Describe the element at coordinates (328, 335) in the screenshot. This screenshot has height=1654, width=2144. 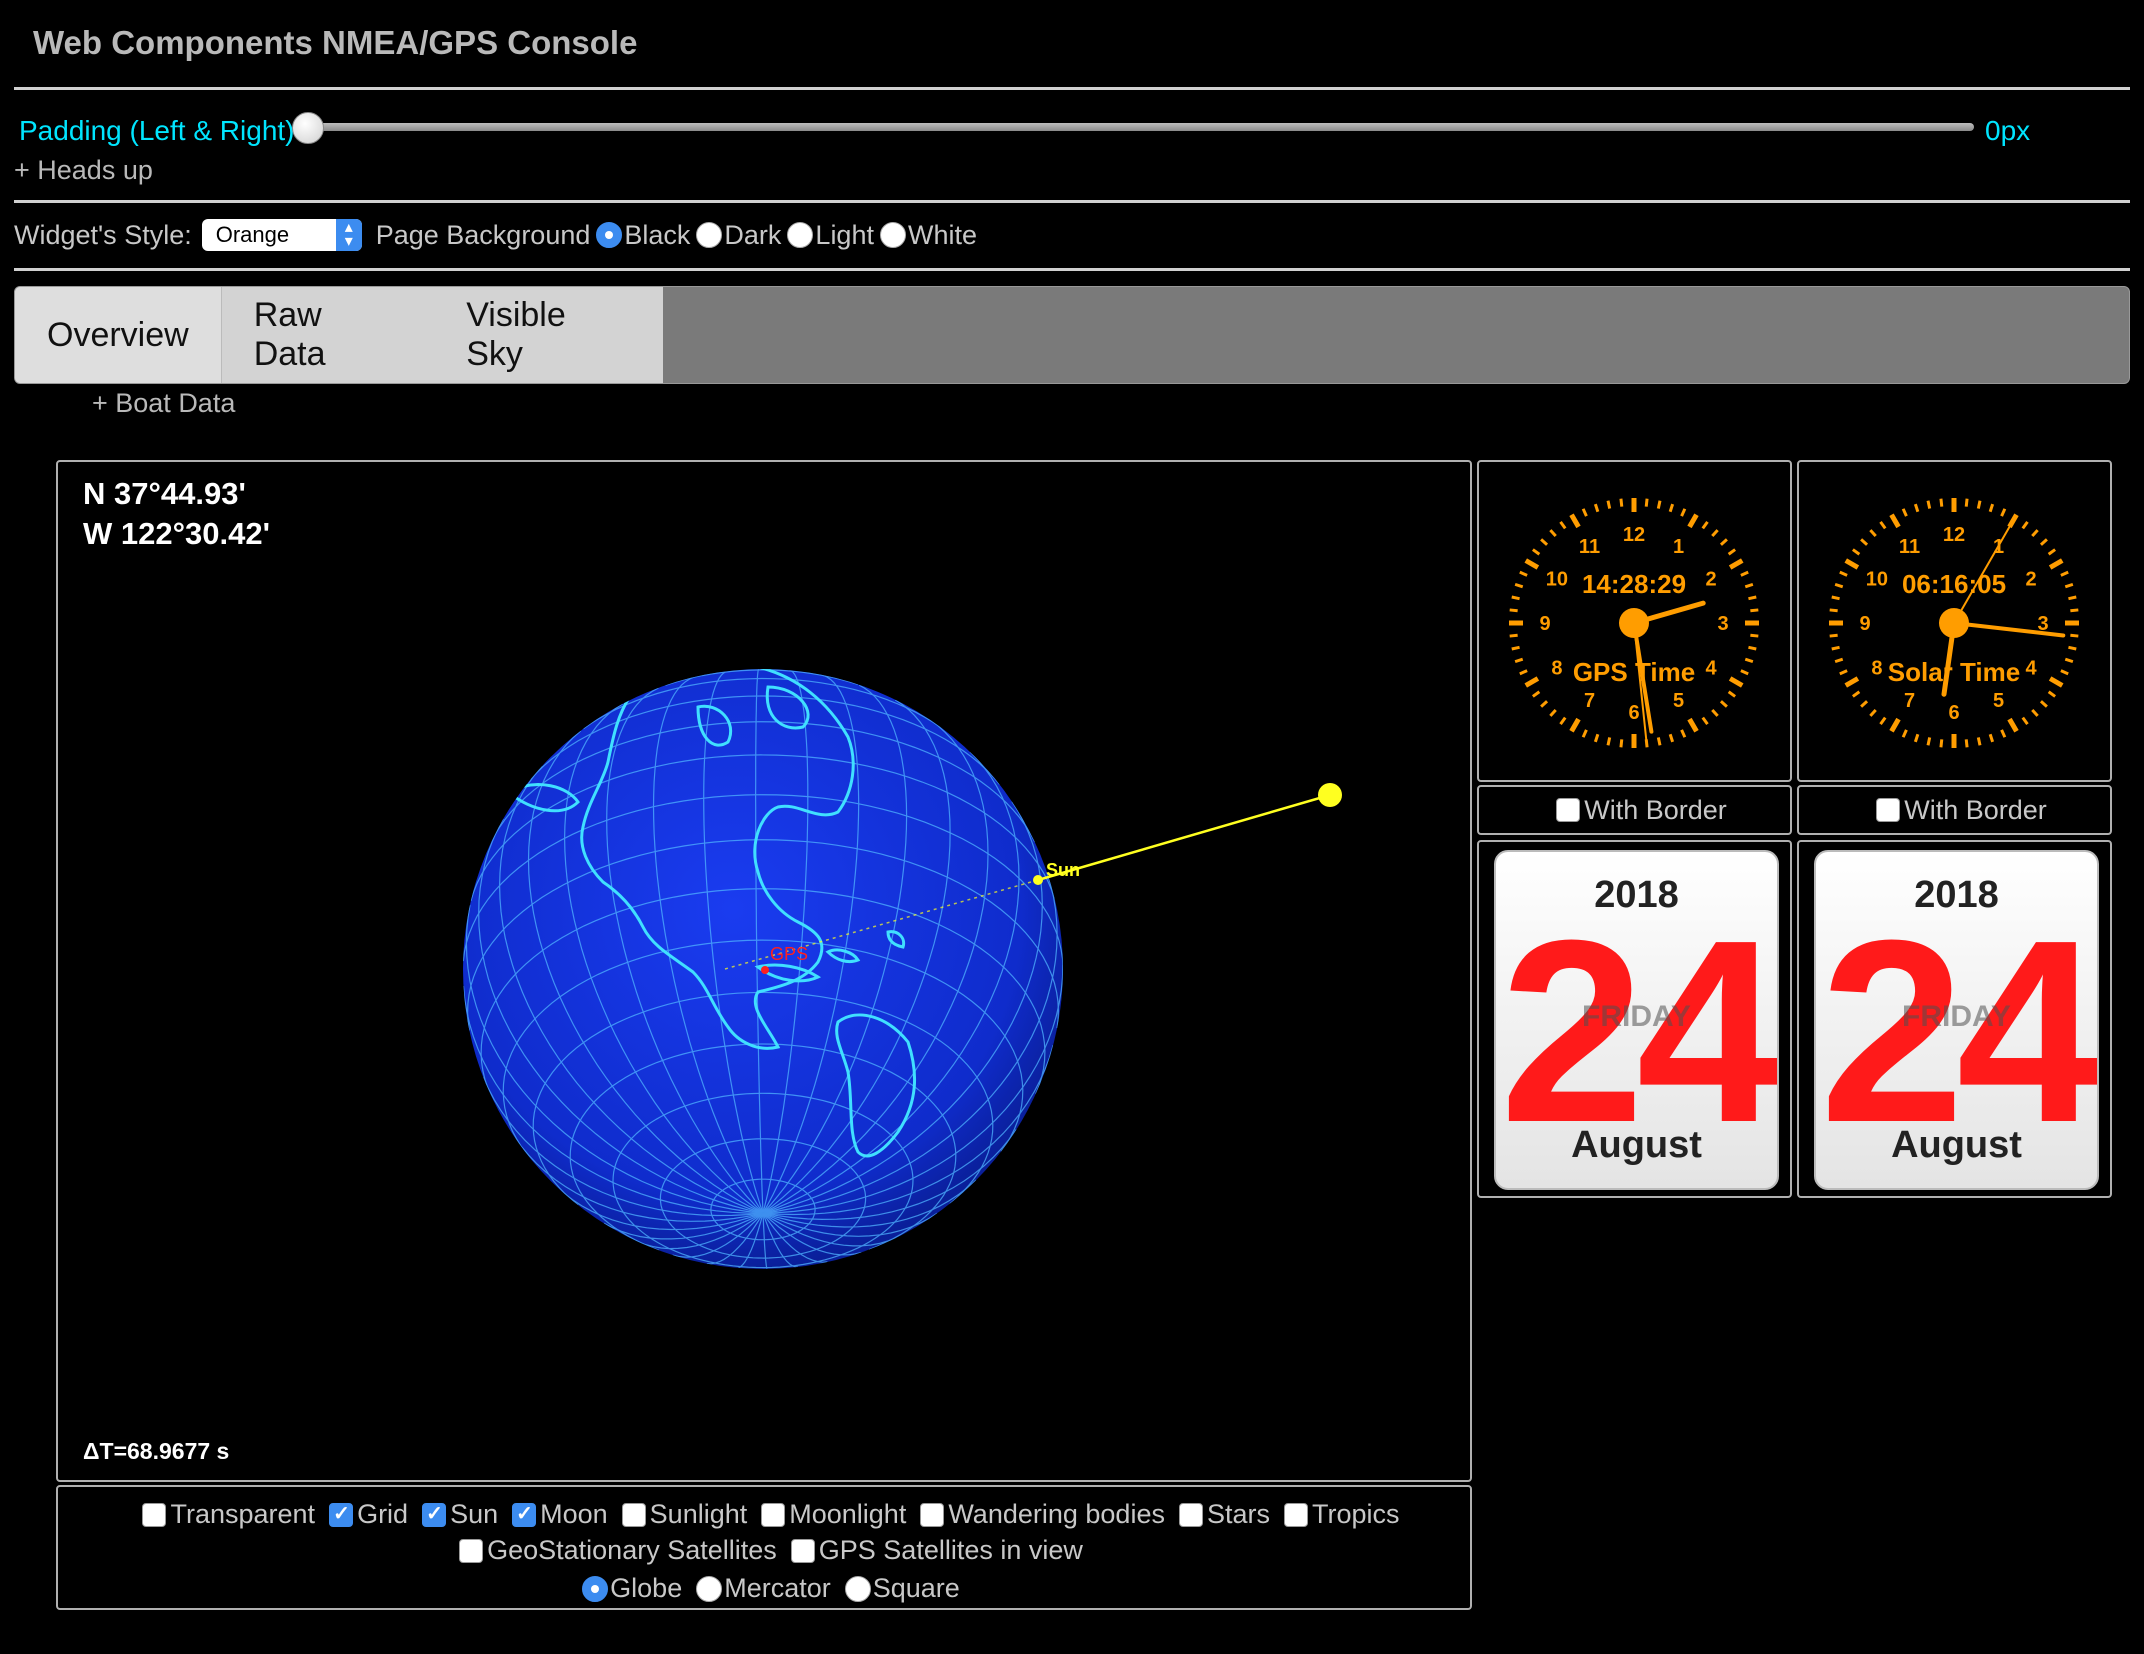
I see `tab-raw-data: Raw Data` at that location.